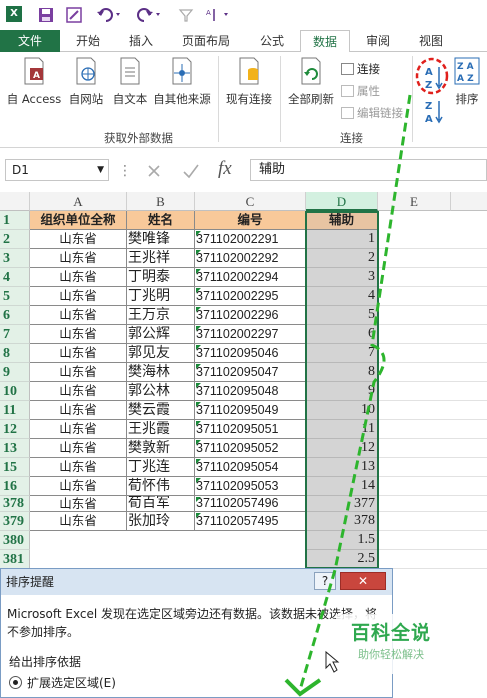 The width and height of the screenshot is (487, 698). What do you see at coordinates (378, 41) in the screenshot?
I see `tab-review: 审阅` at bounding box center [378, 41].